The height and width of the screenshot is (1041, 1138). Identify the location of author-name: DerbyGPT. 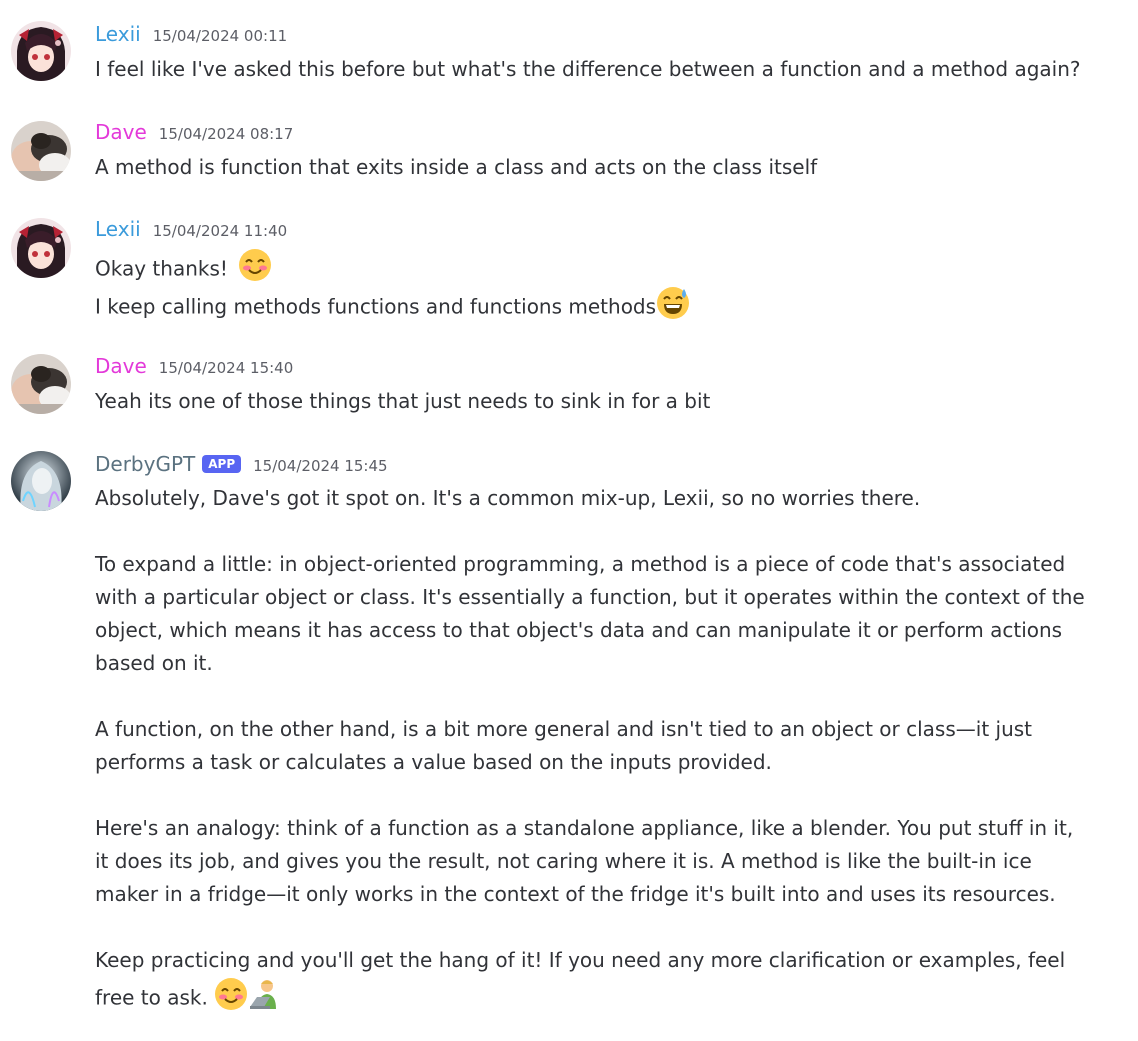
(145, 464).